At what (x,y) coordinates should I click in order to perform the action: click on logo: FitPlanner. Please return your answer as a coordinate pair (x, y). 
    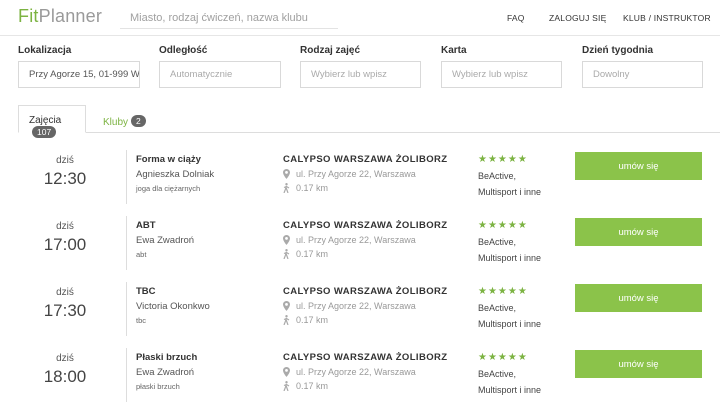
    Looking at the image, I should click on (60, 16).